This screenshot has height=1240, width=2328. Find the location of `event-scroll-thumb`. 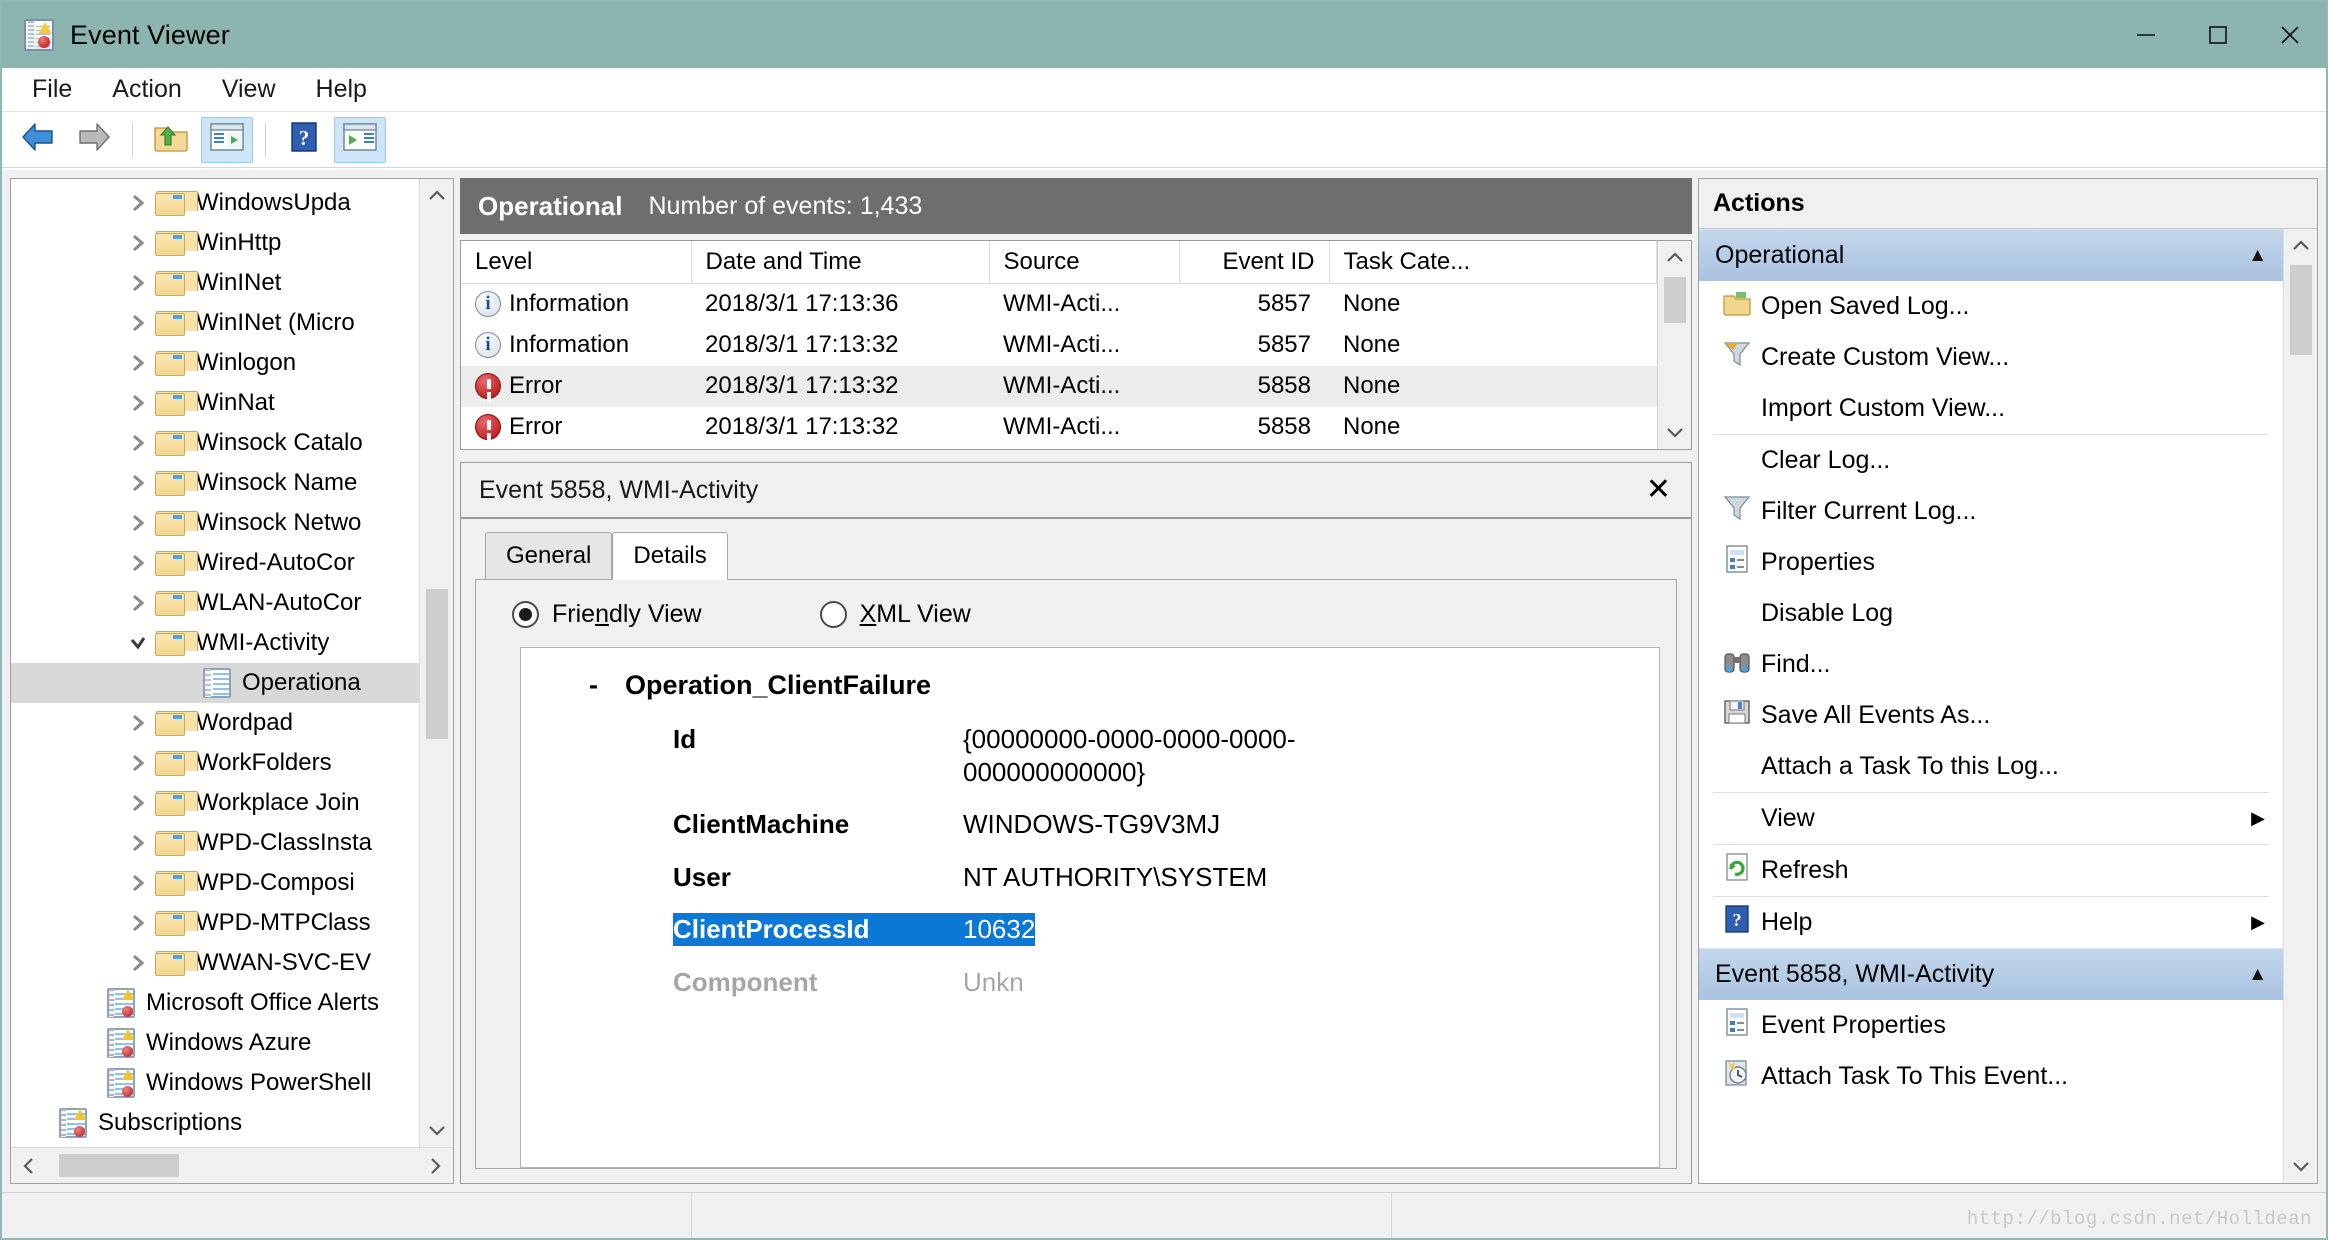

event-scroll-thumb is located at coordinates (1675, 300).